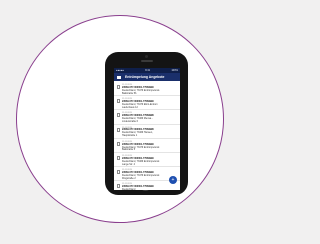 This screenshot has width=320, height=244. I want to click on camera-icon, so click(146, 56).